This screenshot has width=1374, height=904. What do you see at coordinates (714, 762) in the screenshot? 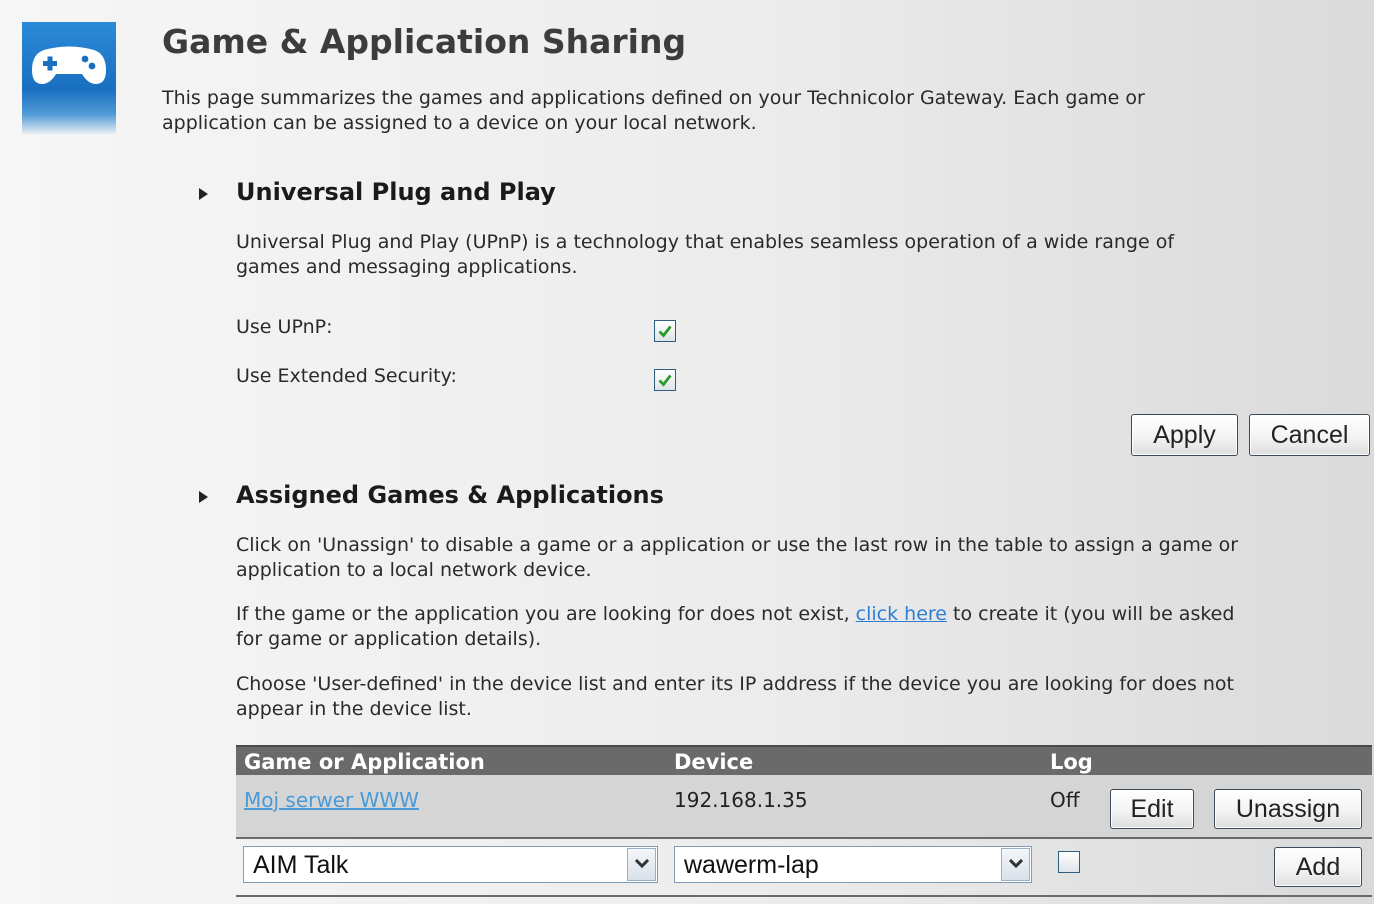
I see `column-header-device: Device` at bounding box center [714, 762].